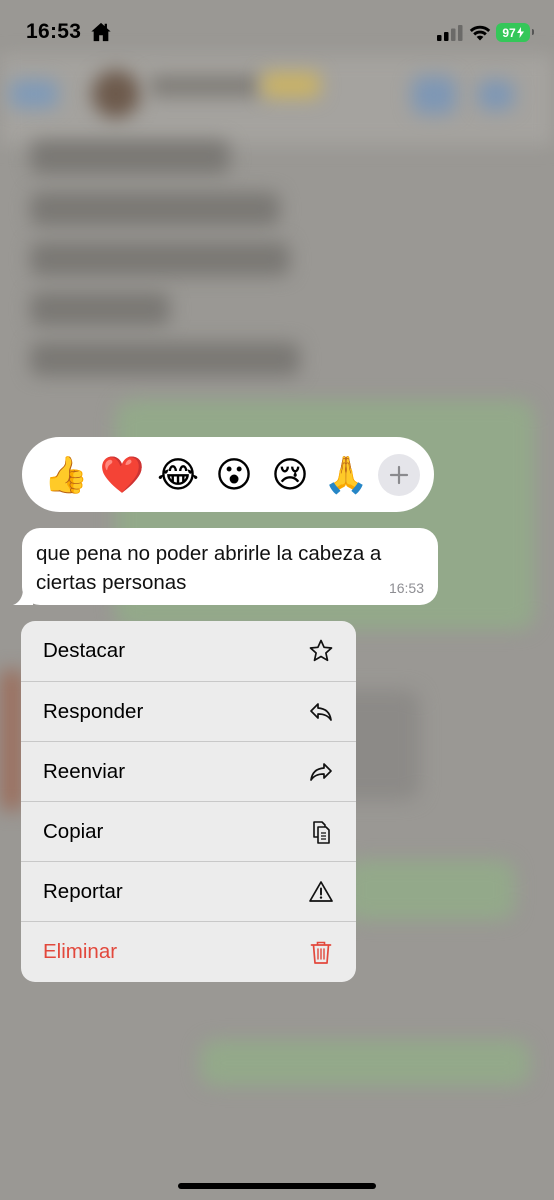  I want to click on bubble-tail, so click(23, 597).